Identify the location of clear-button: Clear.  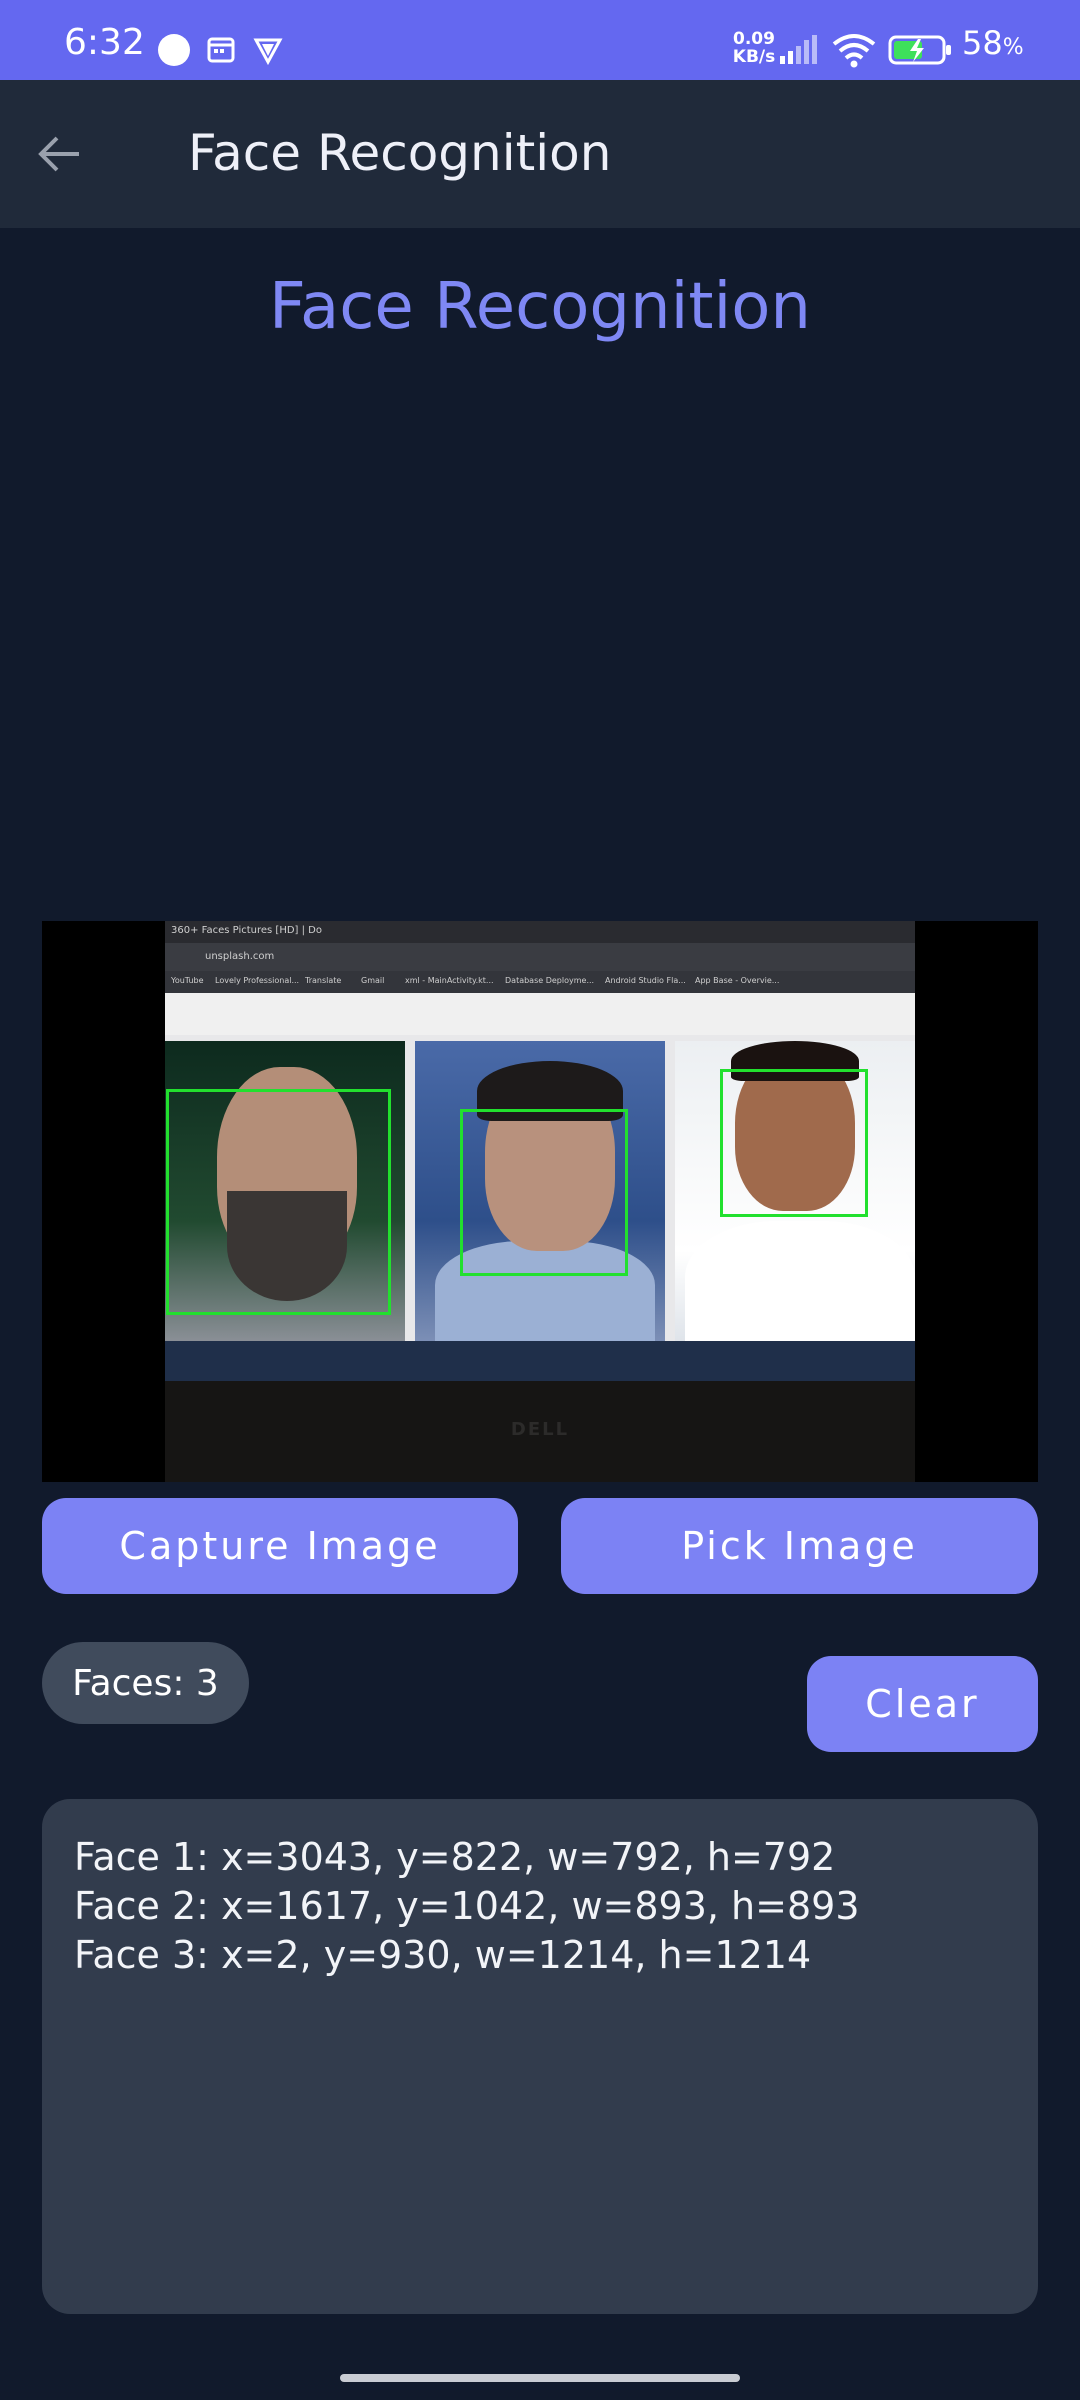
(922, 1704).